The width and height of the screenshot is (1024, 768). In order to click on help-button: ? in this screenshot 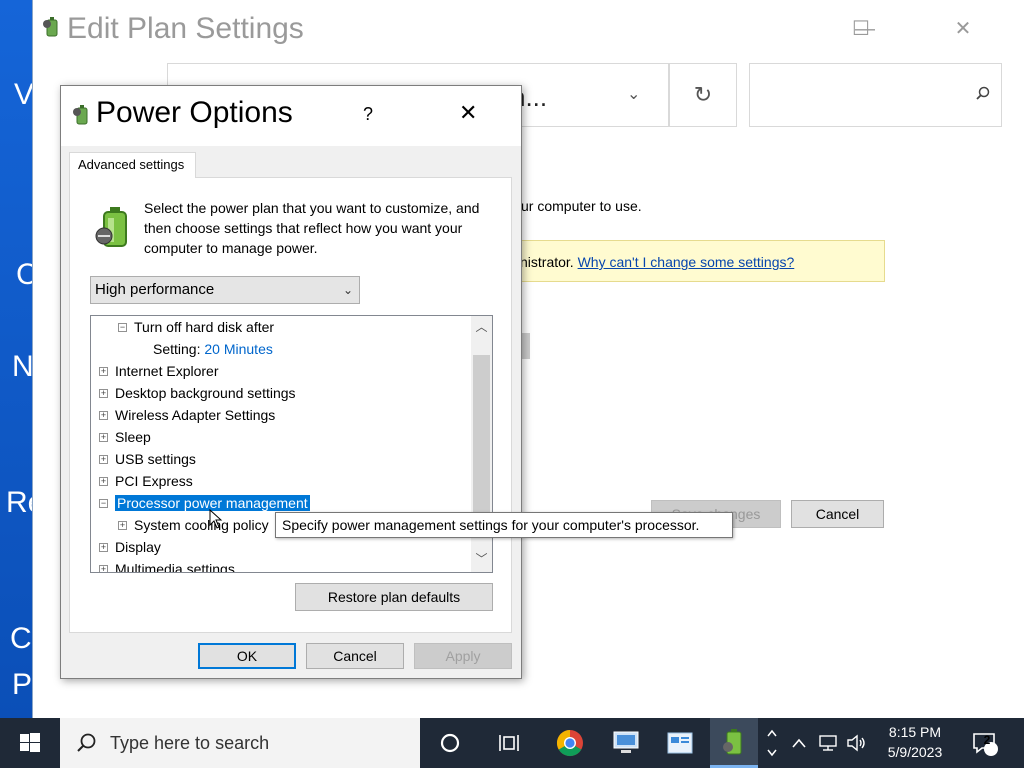, I will do `click(368, 114)`.